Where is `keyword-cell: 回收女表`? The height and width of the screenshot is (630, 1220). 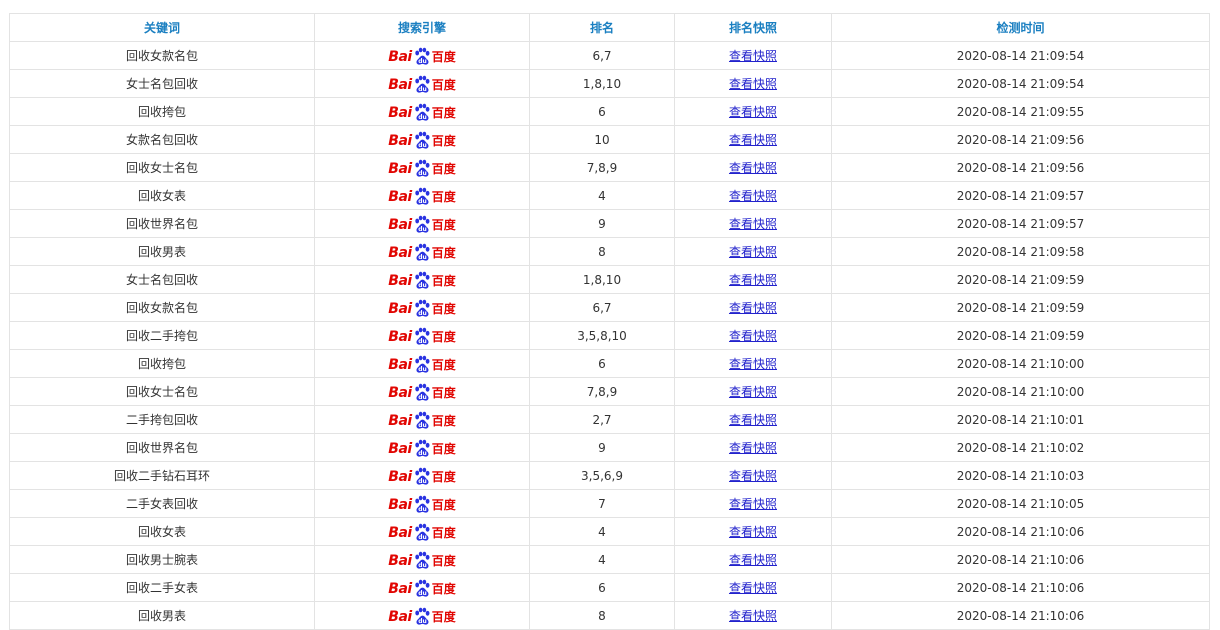
keyword-cell: 回收女表 is located at coordinates (162, 195).